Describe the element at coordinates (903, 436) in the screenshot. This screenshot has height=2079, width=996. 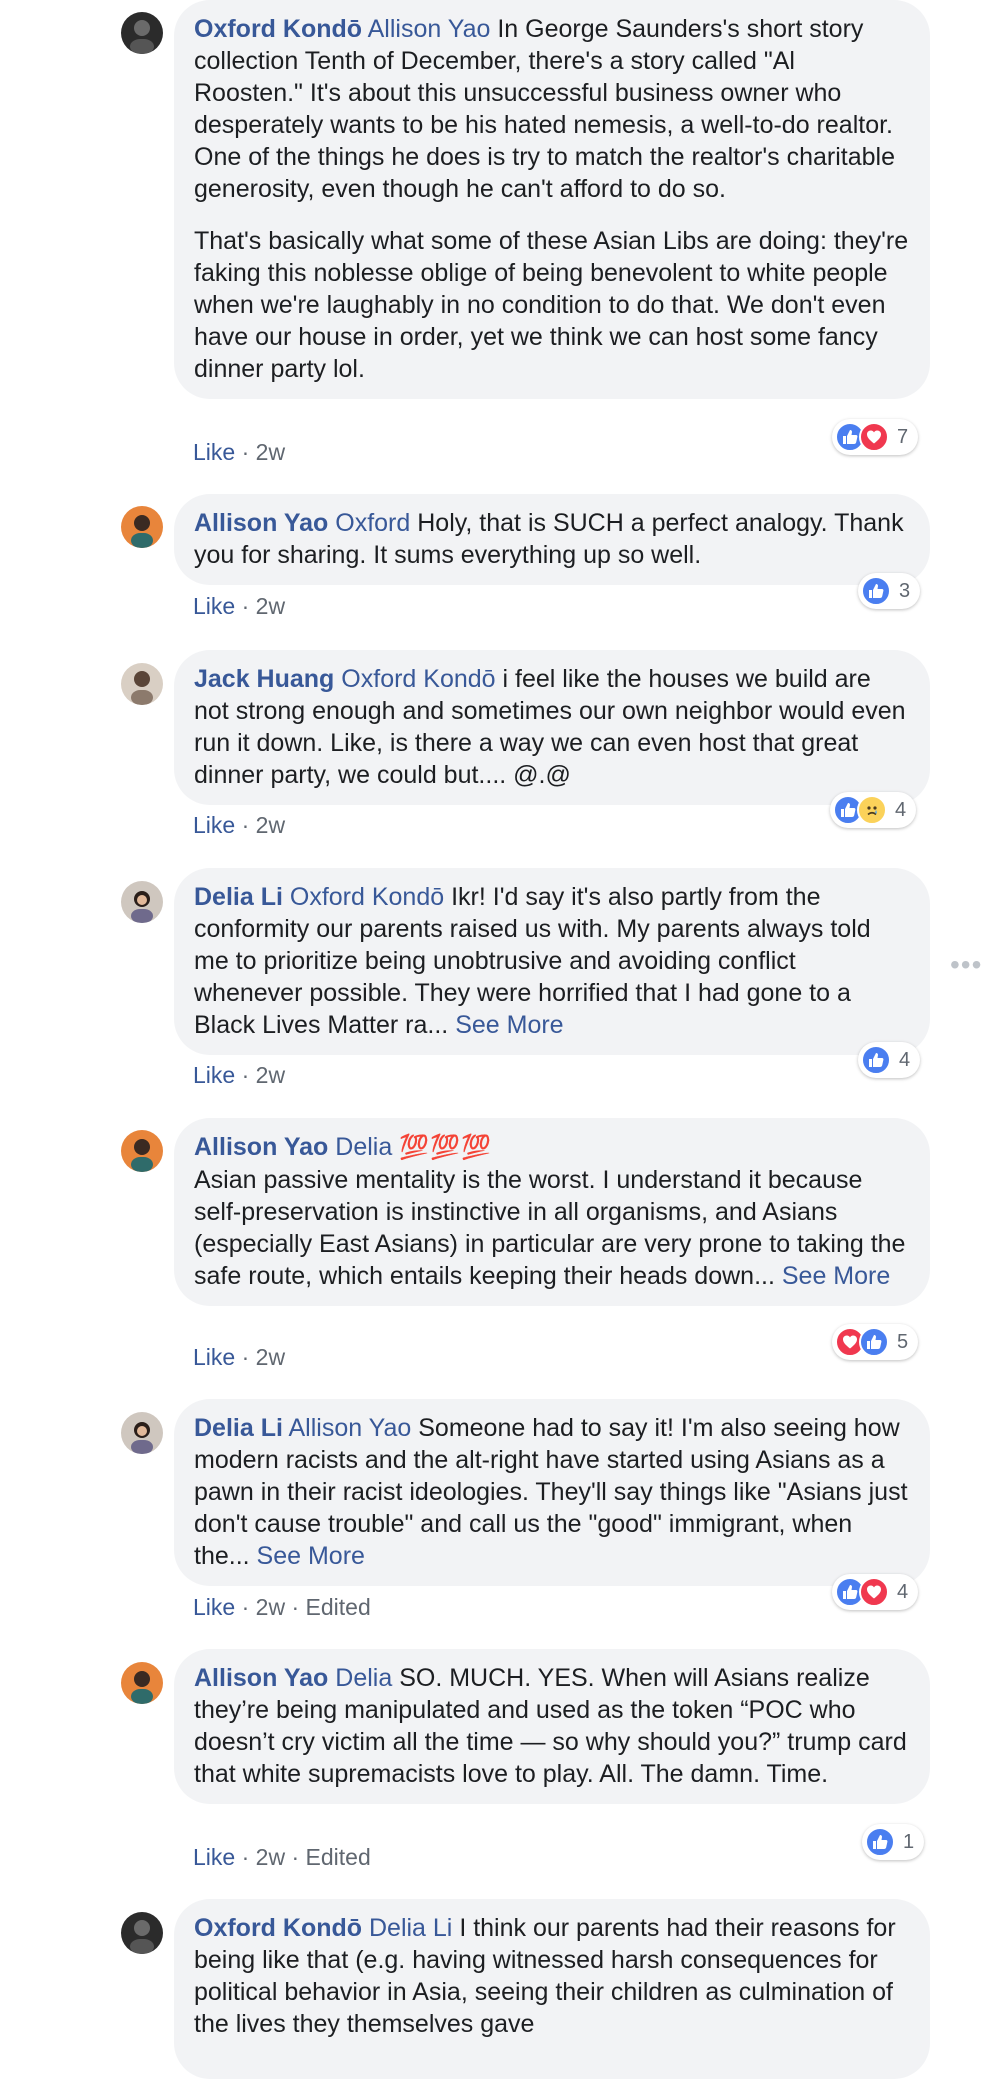
I see `reaction-count: 7` at that location.